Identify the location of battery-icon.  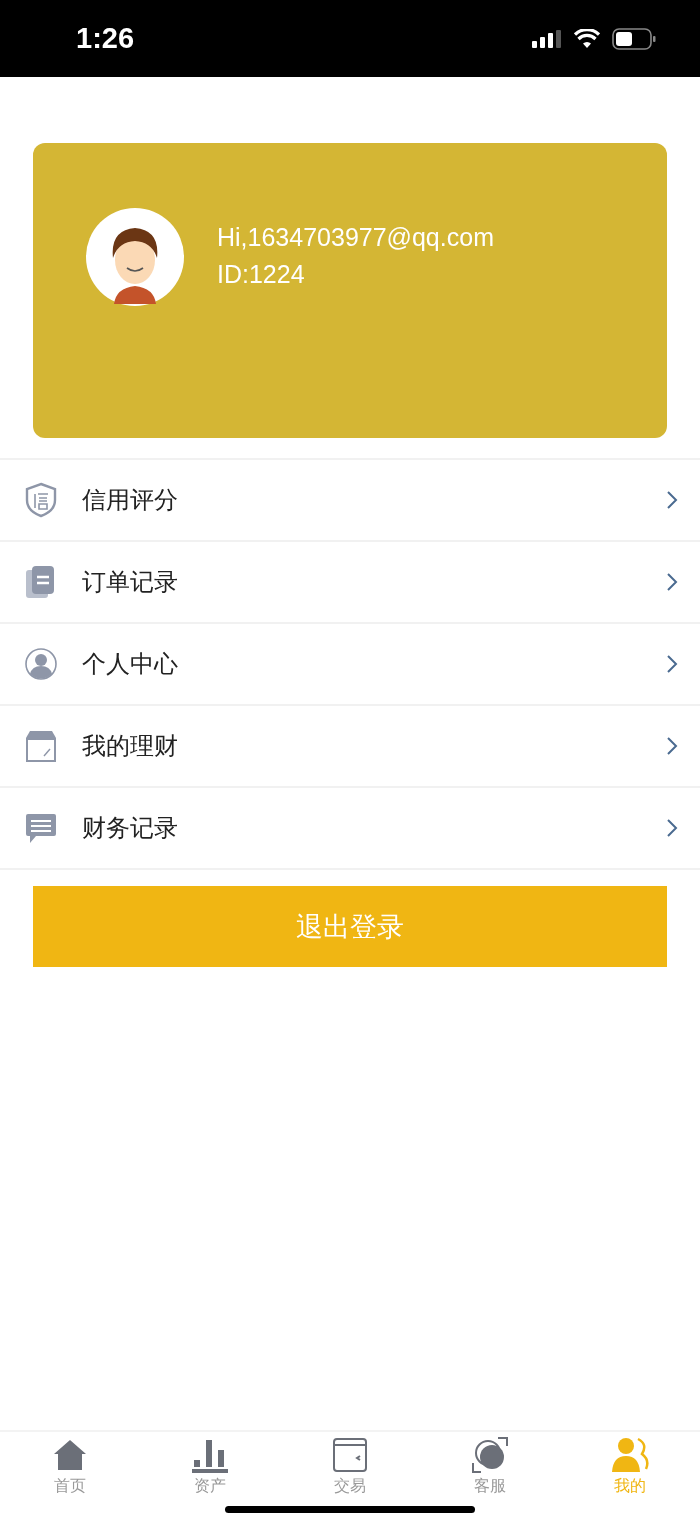
(634, 38).